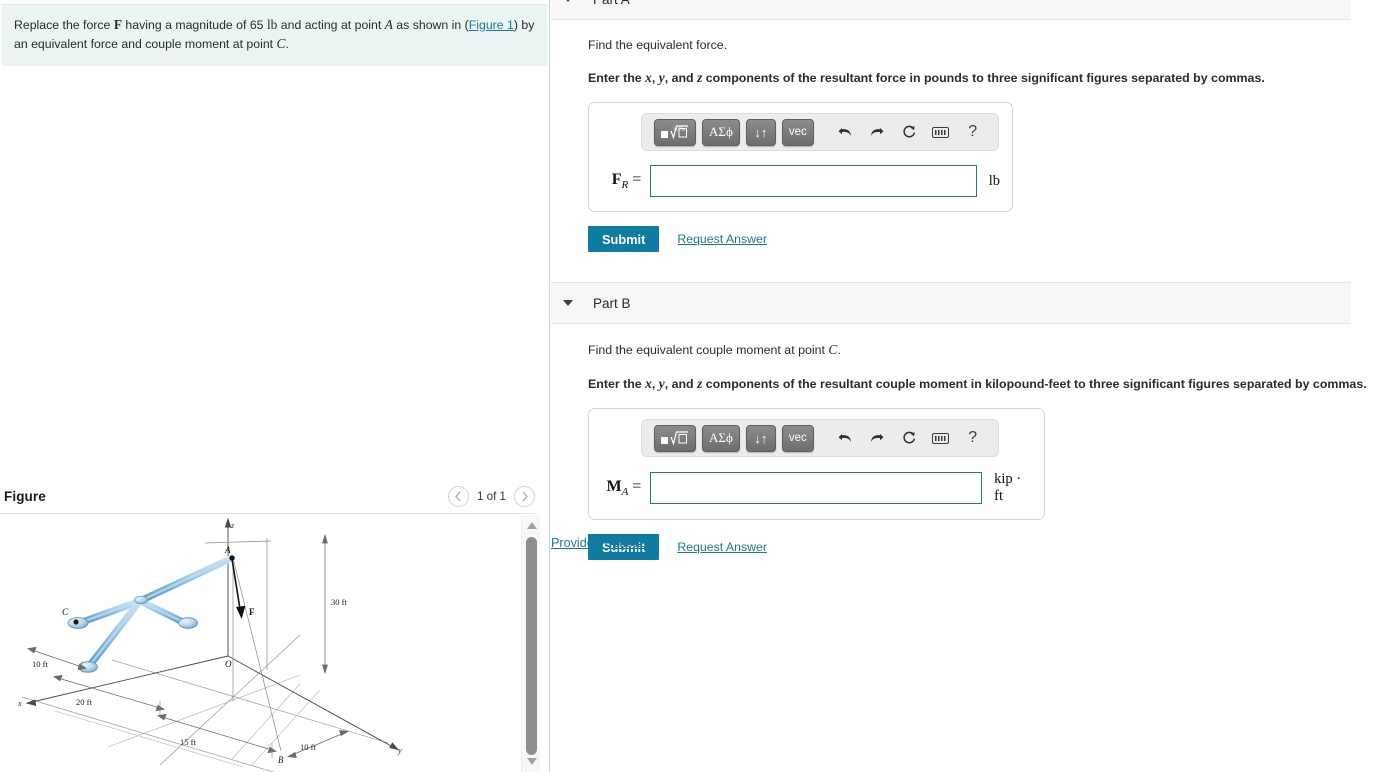  I want to click on part-a-request-answer-link: Request Answer, so click(722, 239).